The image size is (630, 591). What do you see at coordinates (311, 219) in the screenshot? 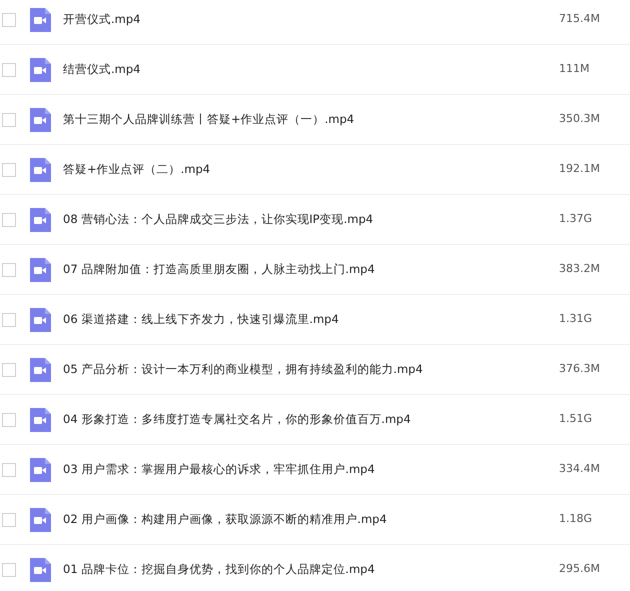
I see `file-name: 08 营销心法：个人品牌成交三步法，让你实现IP变现.mp4` at bounding box center [311, 219].